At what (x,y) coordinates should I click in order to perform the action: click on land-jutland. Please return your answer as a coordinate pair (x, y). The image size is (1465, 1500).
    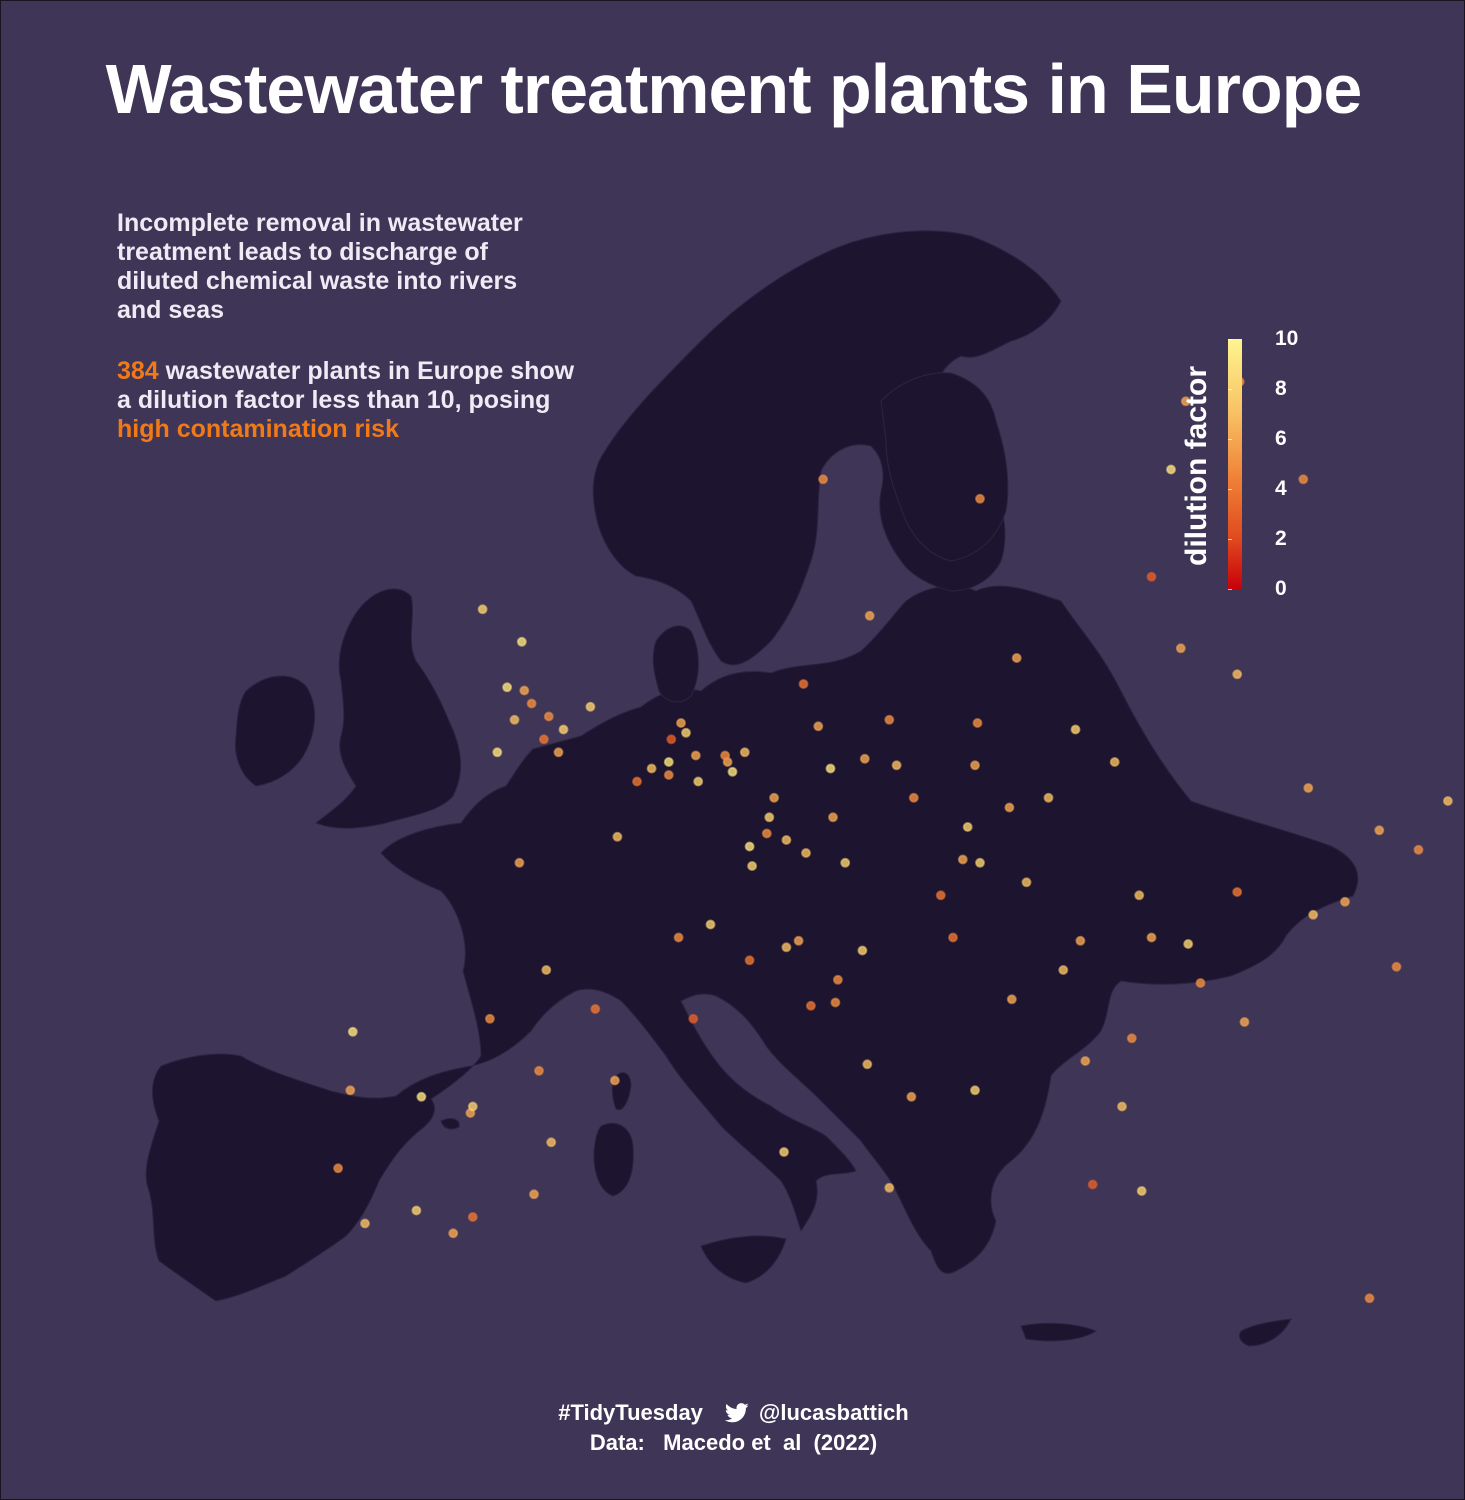
    Looking at the image, I should click on (675, 664).